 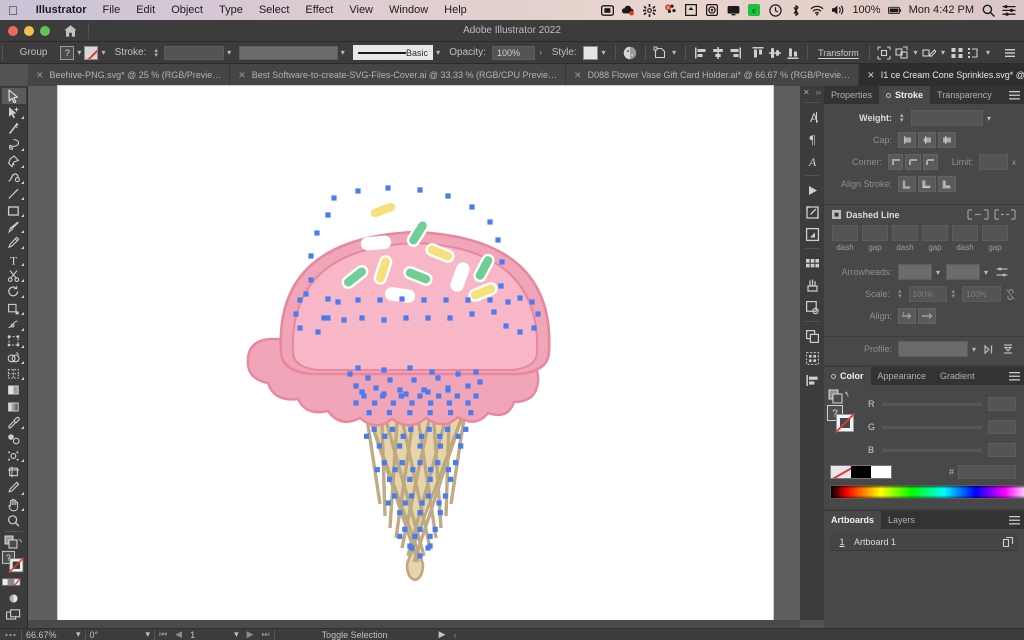 I want to click on rotate-tool, so click(x=14, y=292).